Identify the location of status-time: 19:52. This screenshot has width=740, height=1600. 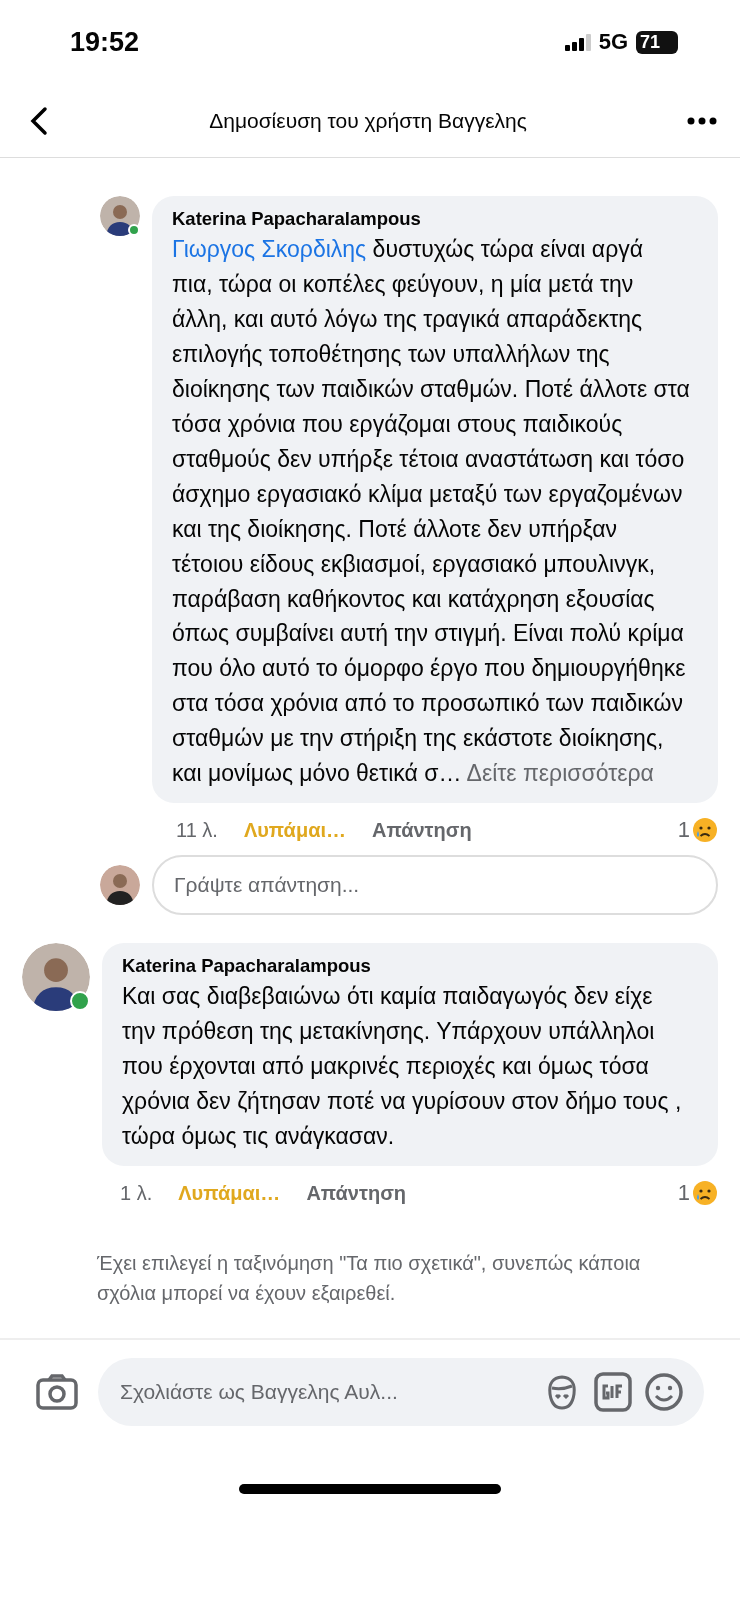
(105, 42).